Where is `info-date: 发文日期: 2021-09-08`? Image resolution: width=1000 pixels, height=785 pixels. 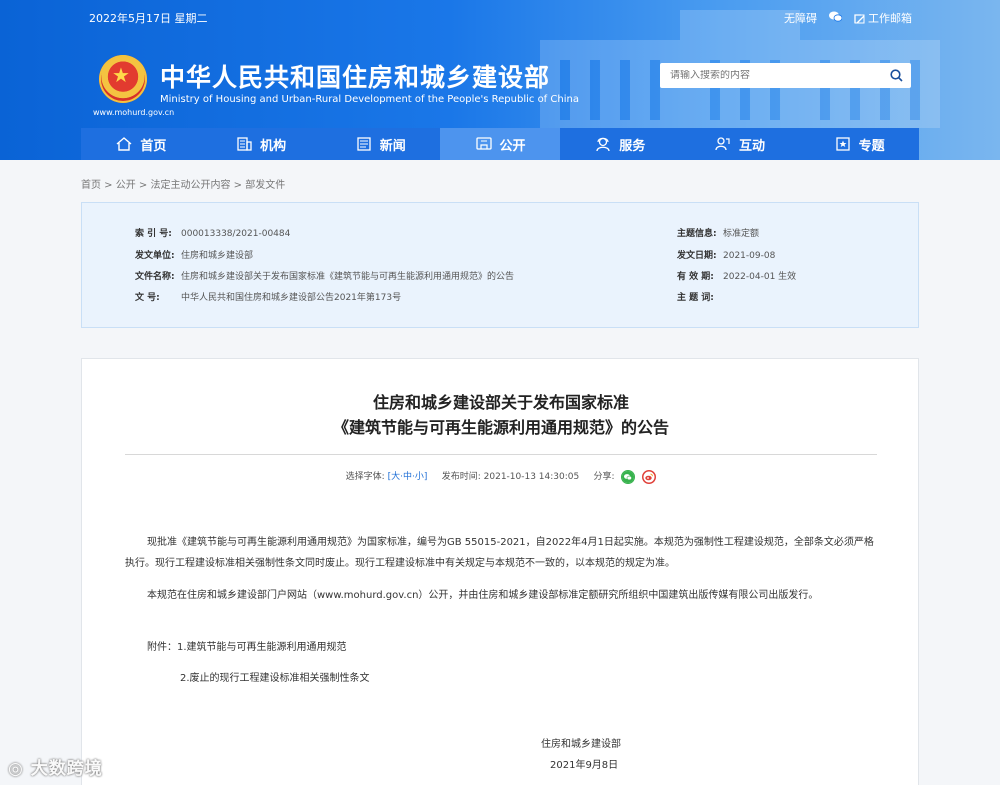 info-date: 发文日期: 2021-09-08 is located at coordinates (726, 254).